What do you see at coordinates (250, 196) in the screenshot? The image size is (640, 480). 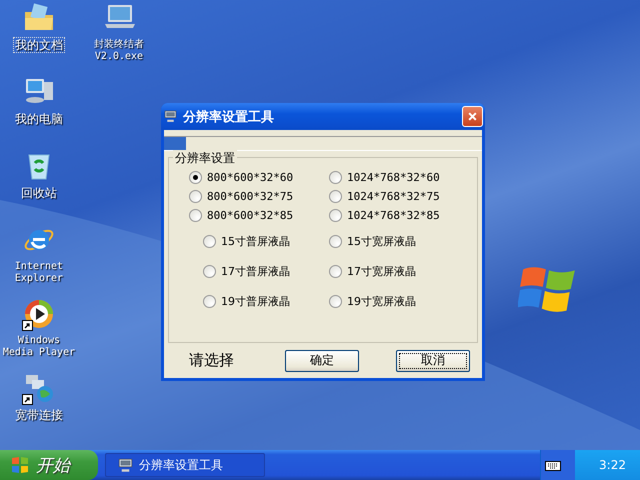 I see `option-label: 800*600*32*75` at bounding box center [250, 196].